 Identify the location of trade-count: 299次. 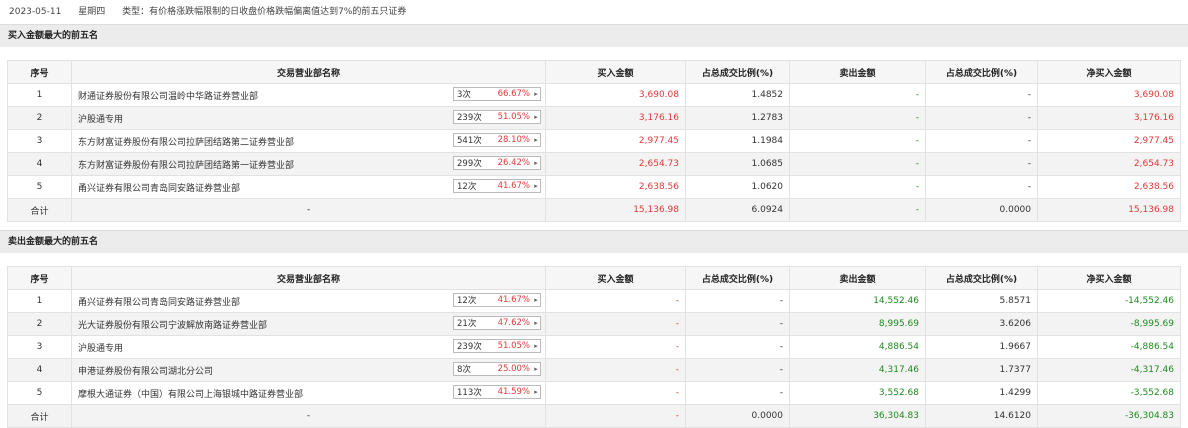
(469, 164).